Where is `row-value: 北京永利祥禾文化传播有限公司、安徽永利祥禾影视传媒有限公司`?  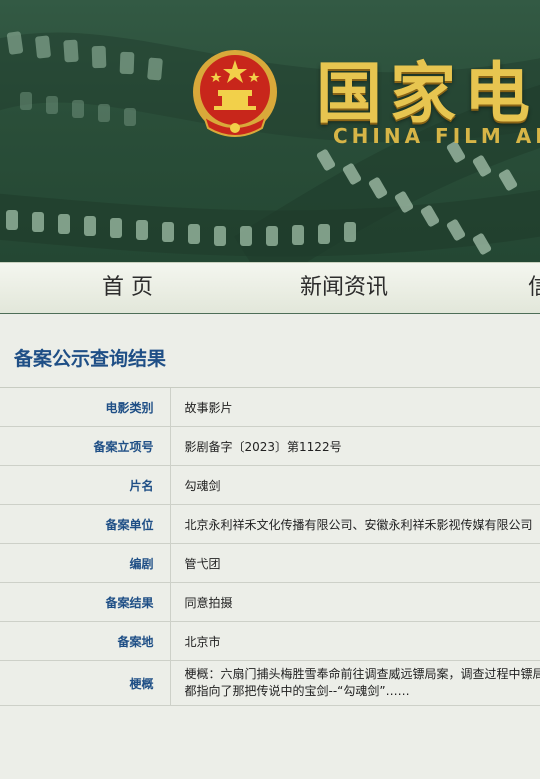 row-value: 北京永利祥禾文化传播有限公司、安徽永利祥禾影视传媒有限公司 is located at coordinates (355, 524).